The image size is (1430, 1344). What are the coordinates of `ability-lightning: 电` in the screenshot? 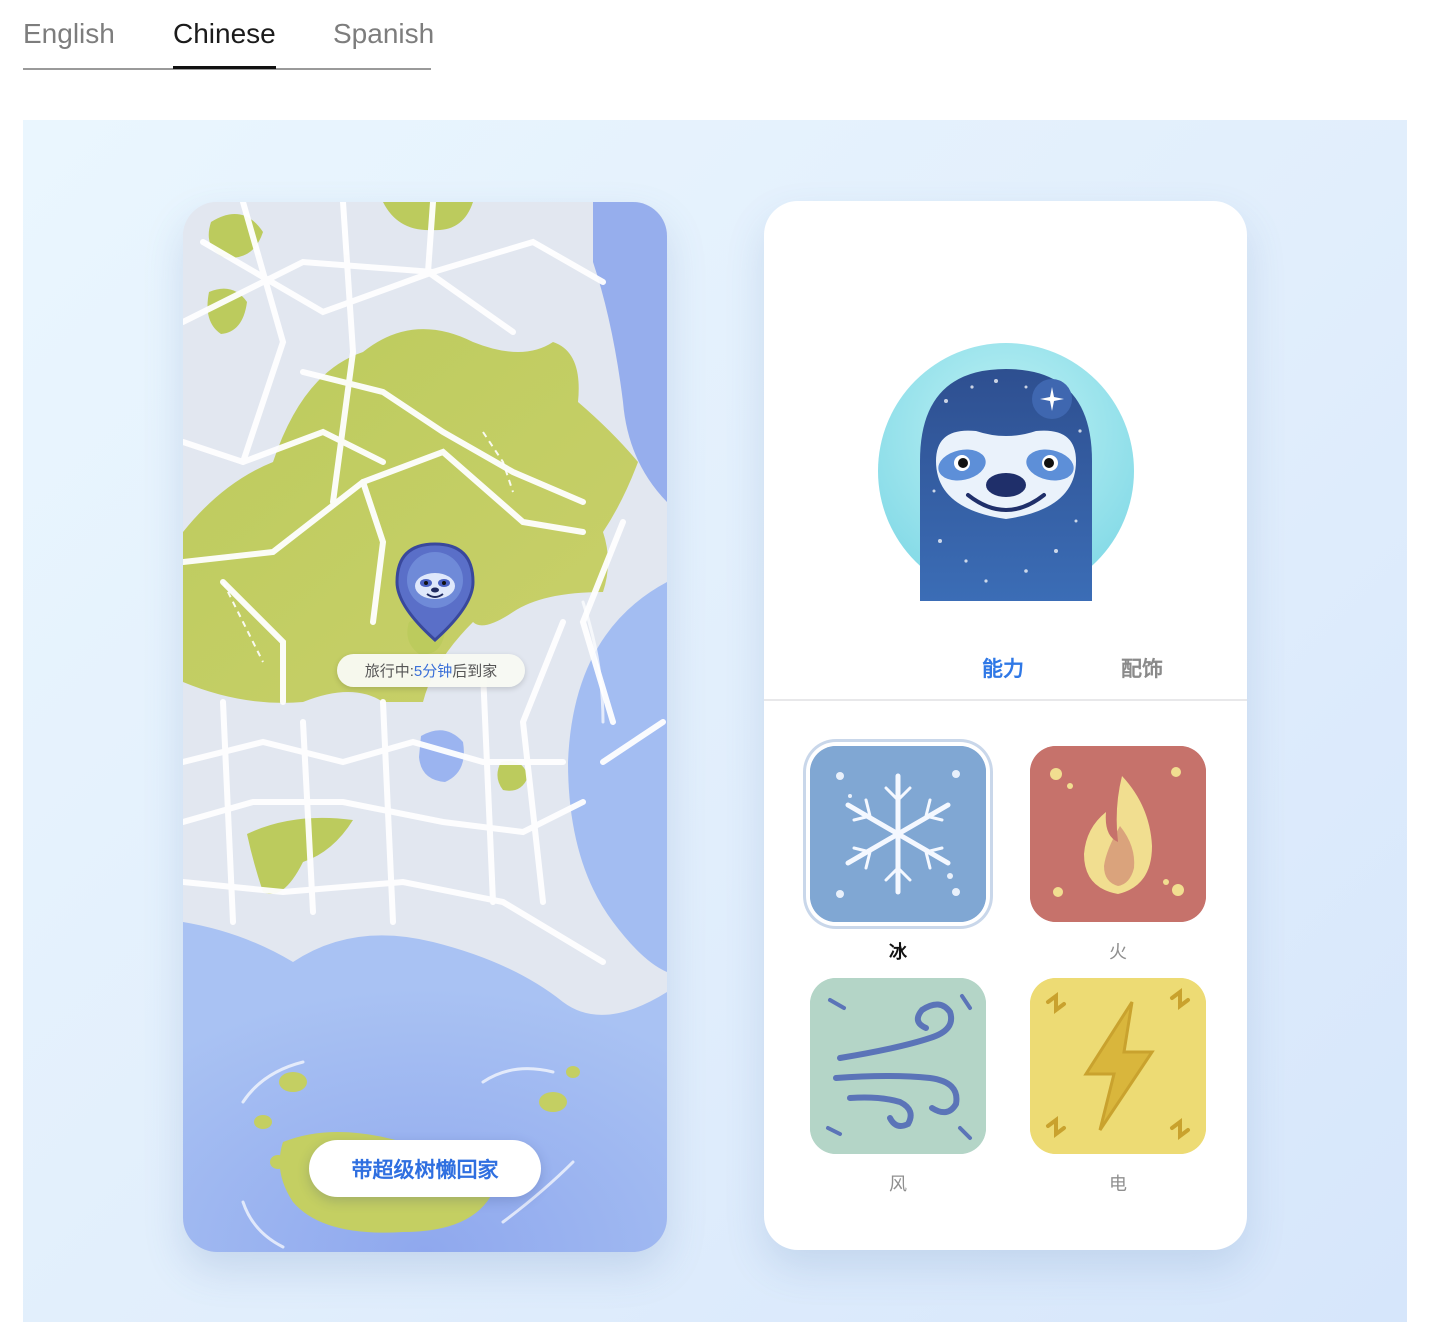 It's located at (1118, 1087).